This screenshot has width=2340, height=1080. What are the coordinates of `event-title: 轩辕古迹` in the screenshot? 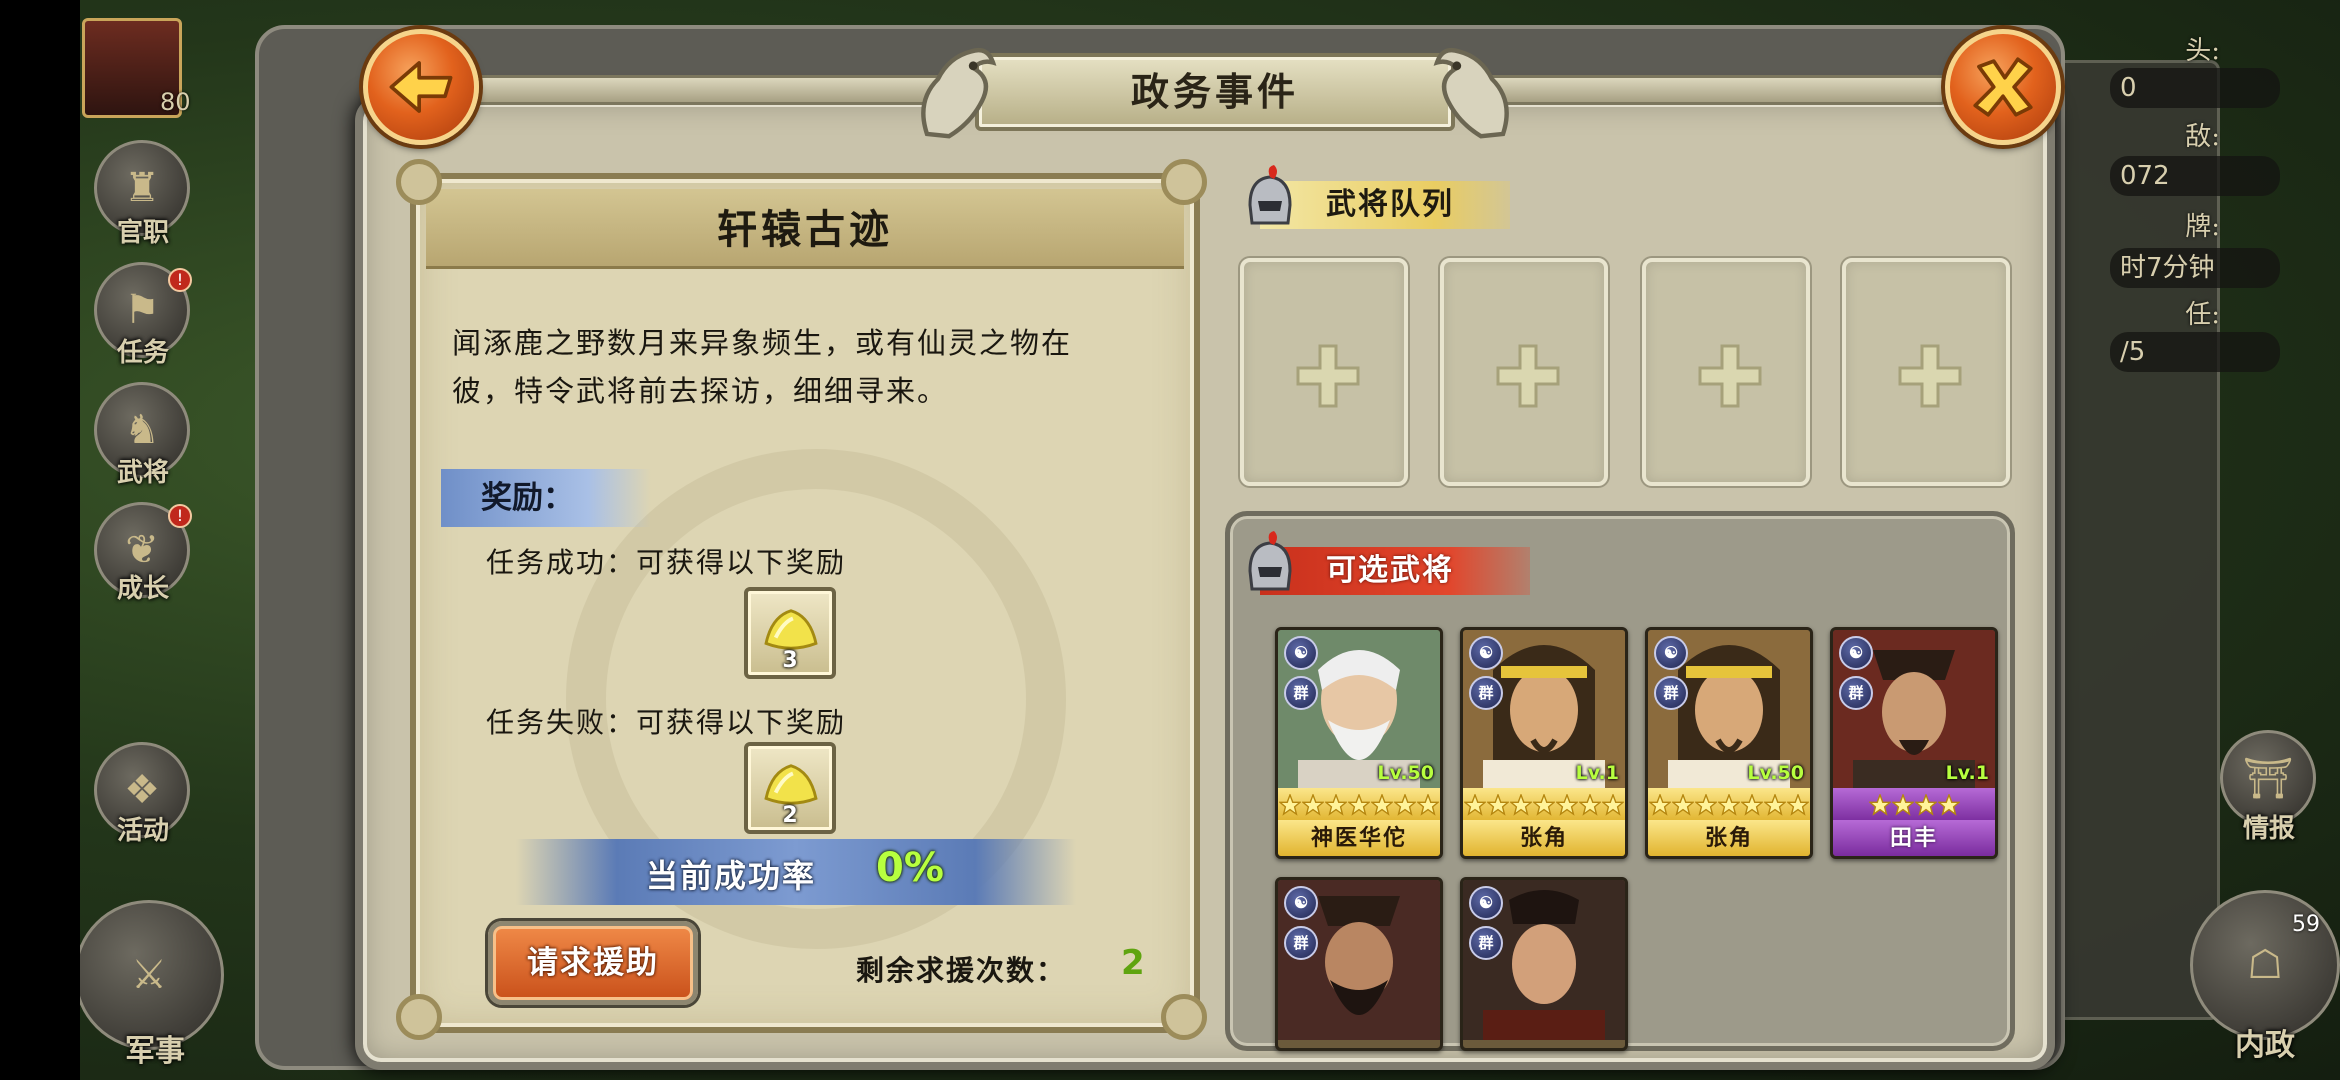 It's located at (805, 229).